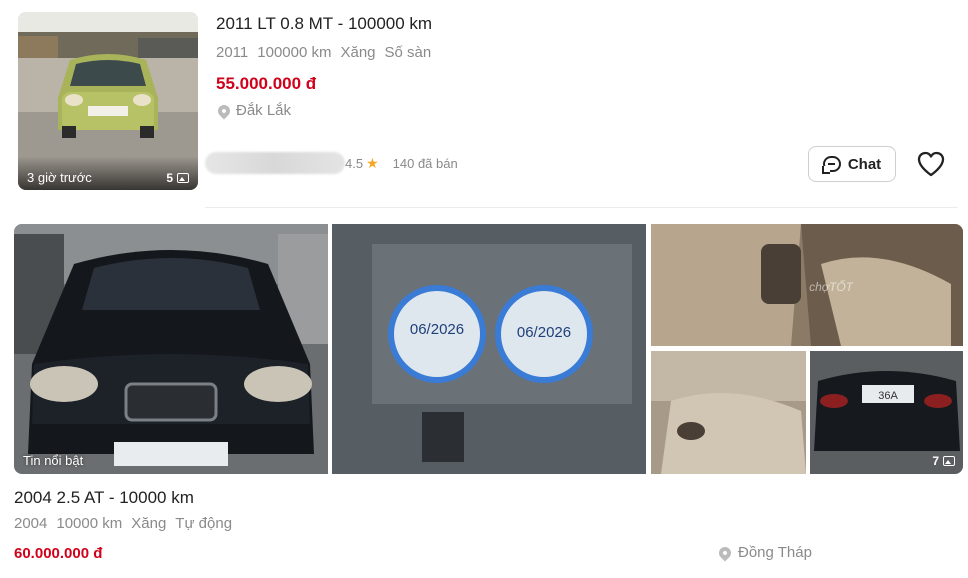  What do you see at coordinates (264, 110) in the screenshot?
I see `location-text: Đắk Lắk` at bounding box center [264, 110].